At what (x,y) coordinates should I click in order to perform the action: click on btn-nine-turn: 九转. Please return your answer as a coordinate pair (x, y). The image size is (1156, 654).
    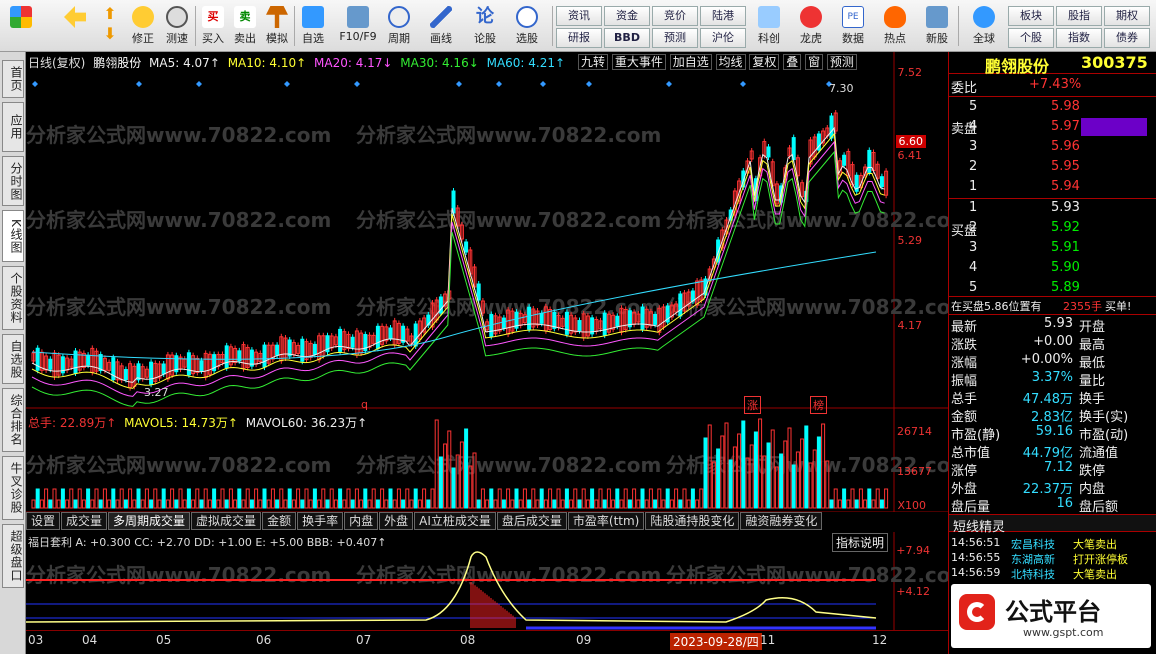
    Looking at the image, I should click on (593, 62).